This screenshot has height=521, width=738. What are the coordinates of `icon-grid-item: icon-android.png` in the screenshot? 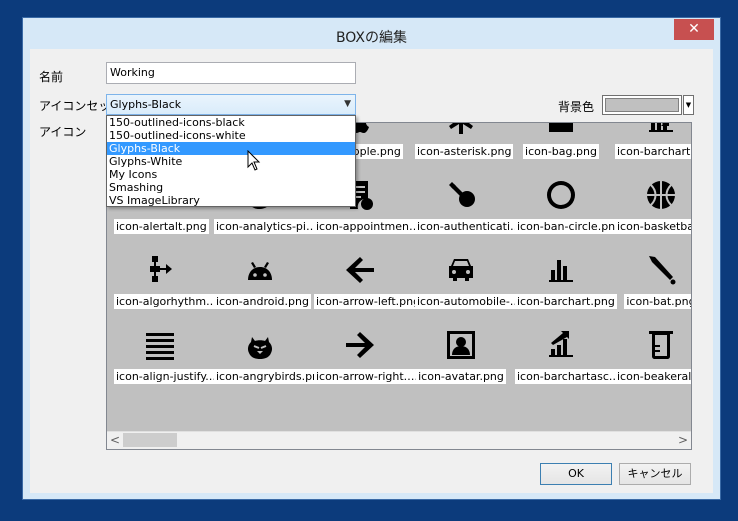 It's located at (261, 284).